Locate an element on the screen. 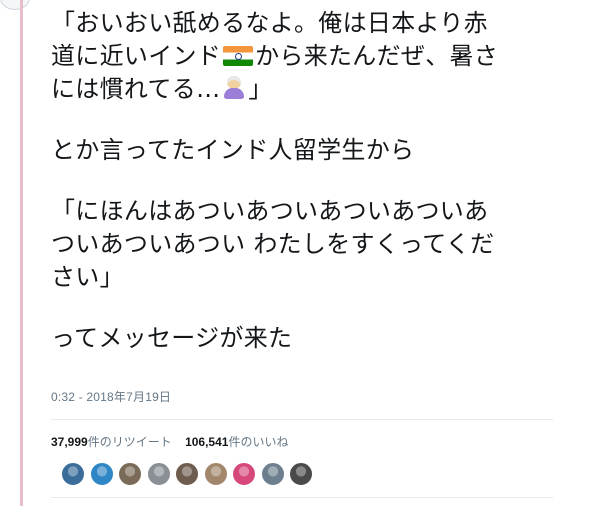  tweet-line: さい」 is located at coordinates (87, 277).